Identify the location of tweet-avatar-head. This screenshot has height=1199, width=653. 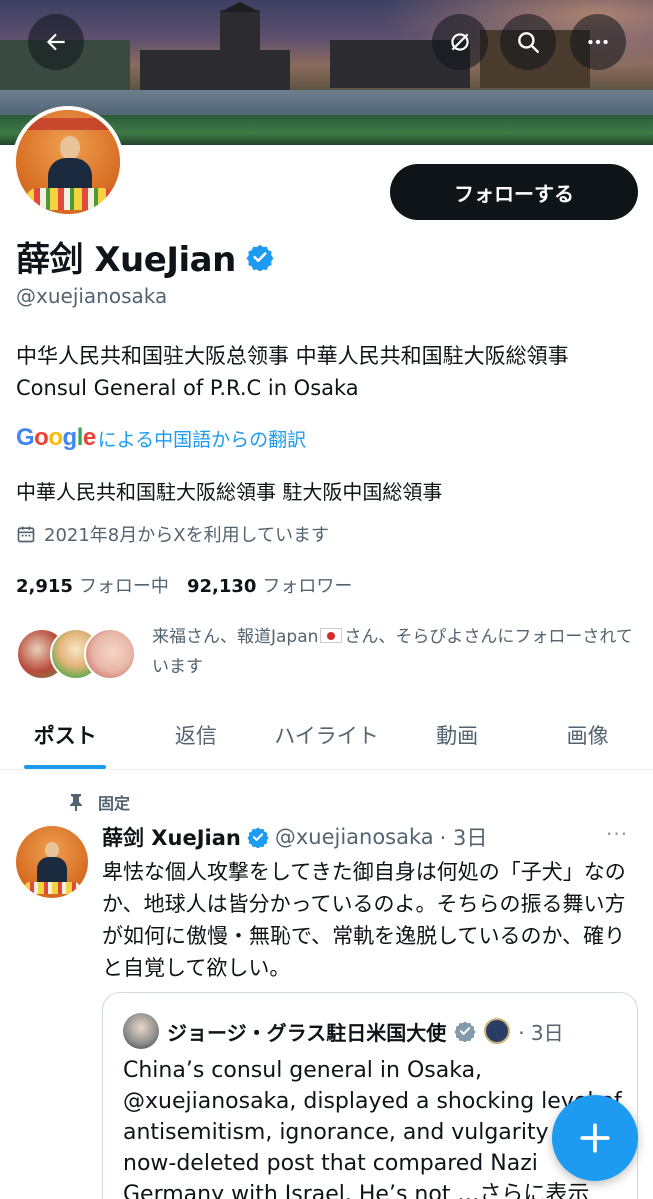
(52, 850).